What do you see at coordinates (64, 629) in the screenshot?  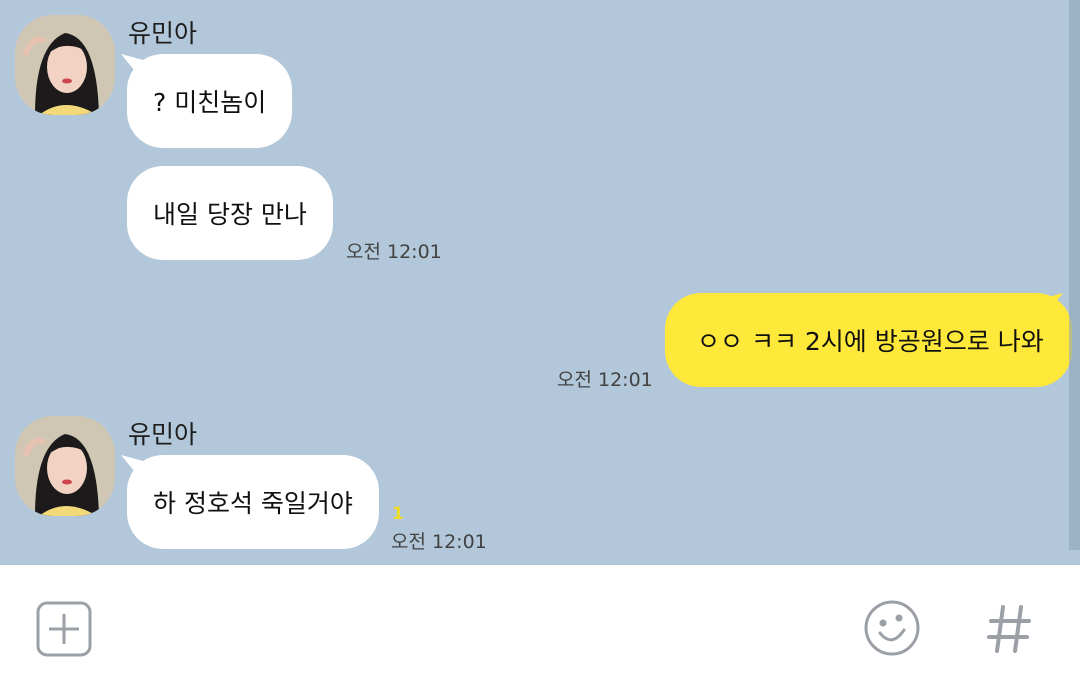 I see `plus-square-icon` at bounding box center [64, 629].